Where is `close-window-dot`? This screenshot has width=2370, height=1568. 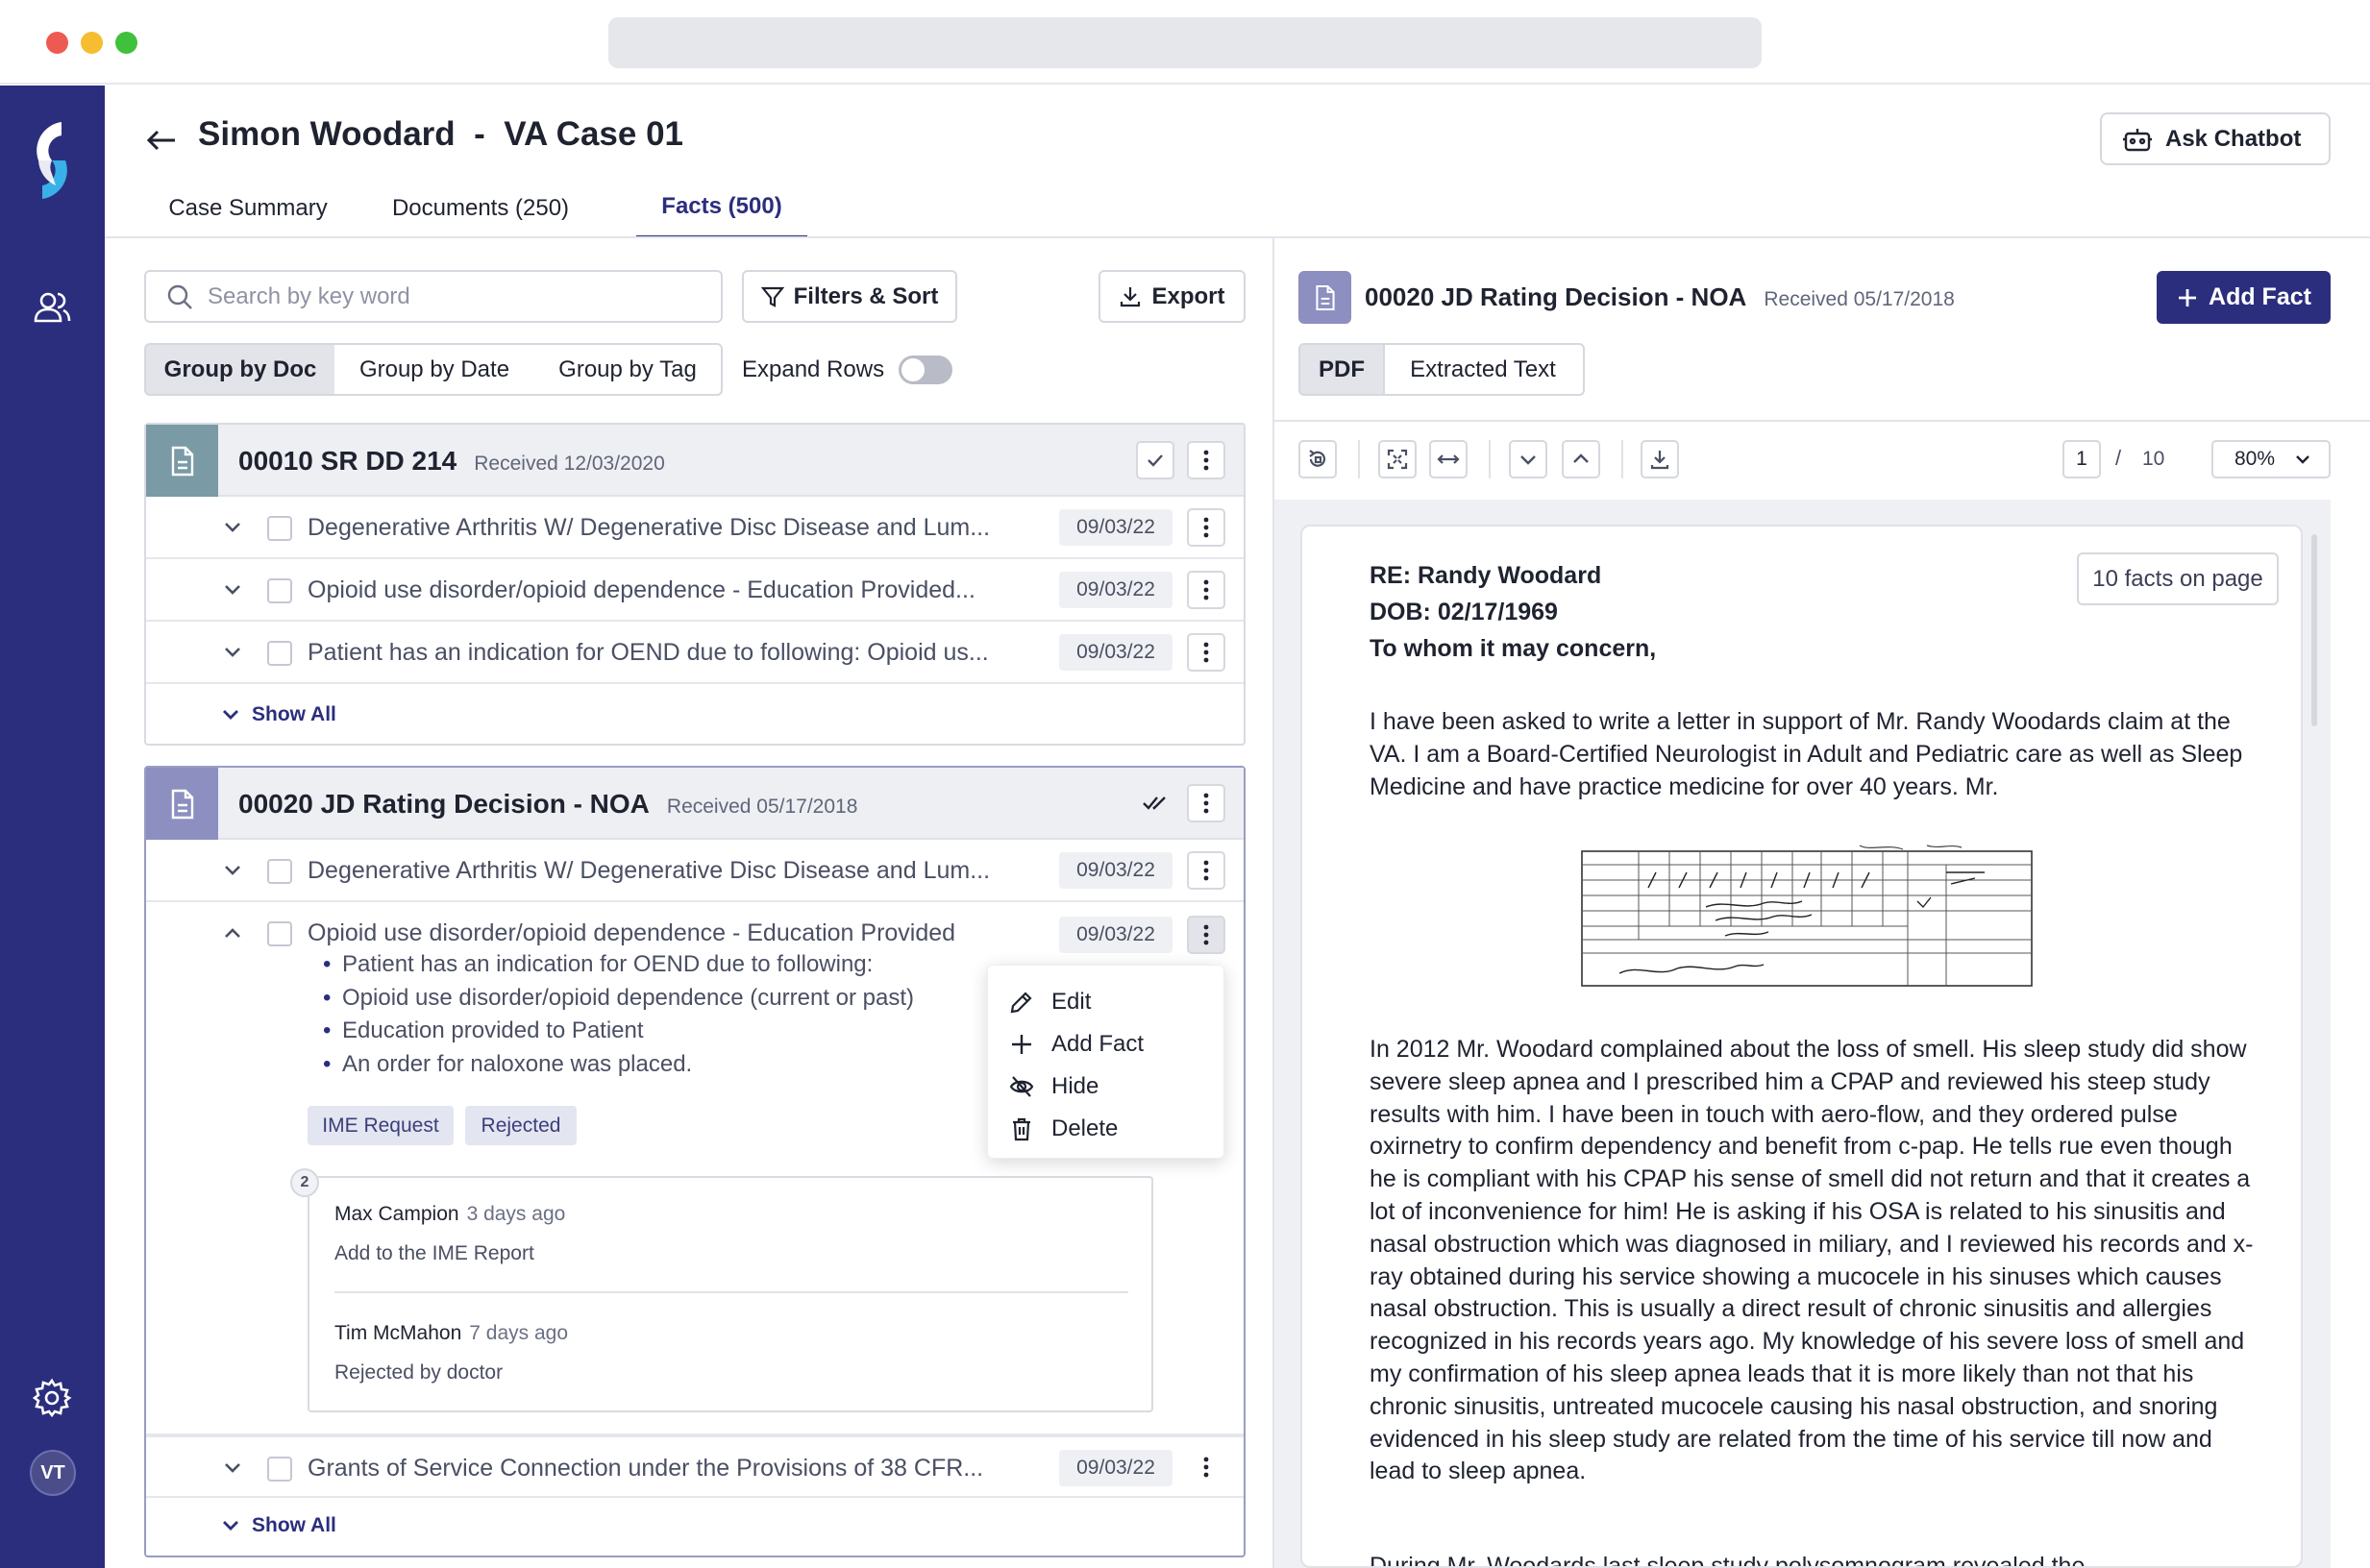 close-window-dot is located at coordinates (57, 43).